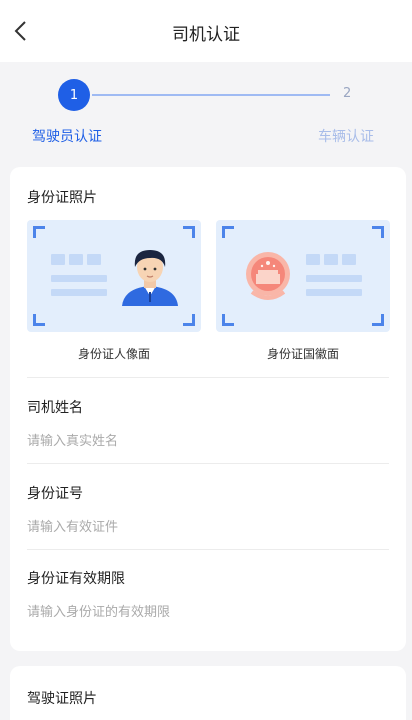  Describe the element at coordinates (207, 527) in the screenshot. I see `id-number-input` at that location.